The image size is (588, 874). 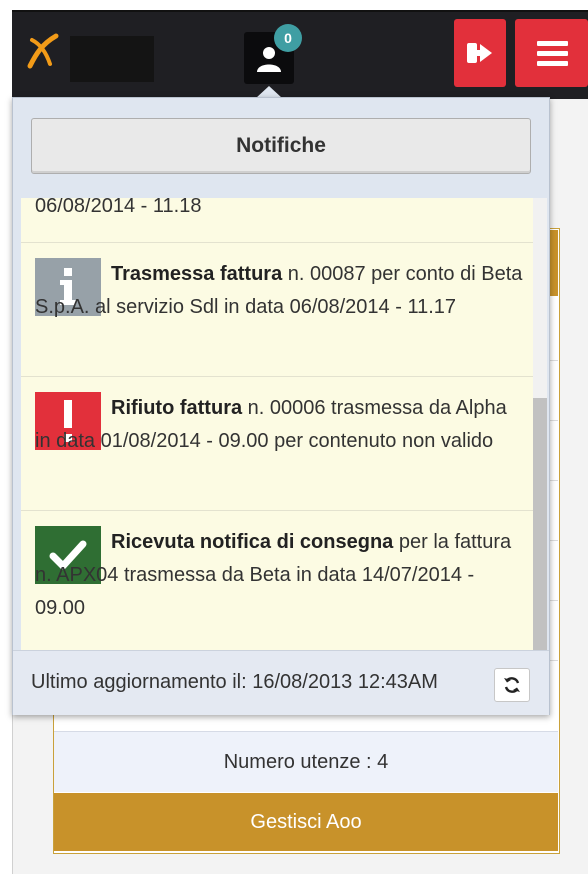 I want to click on notifications-count-badge: 0, so click(x=288, y=38).